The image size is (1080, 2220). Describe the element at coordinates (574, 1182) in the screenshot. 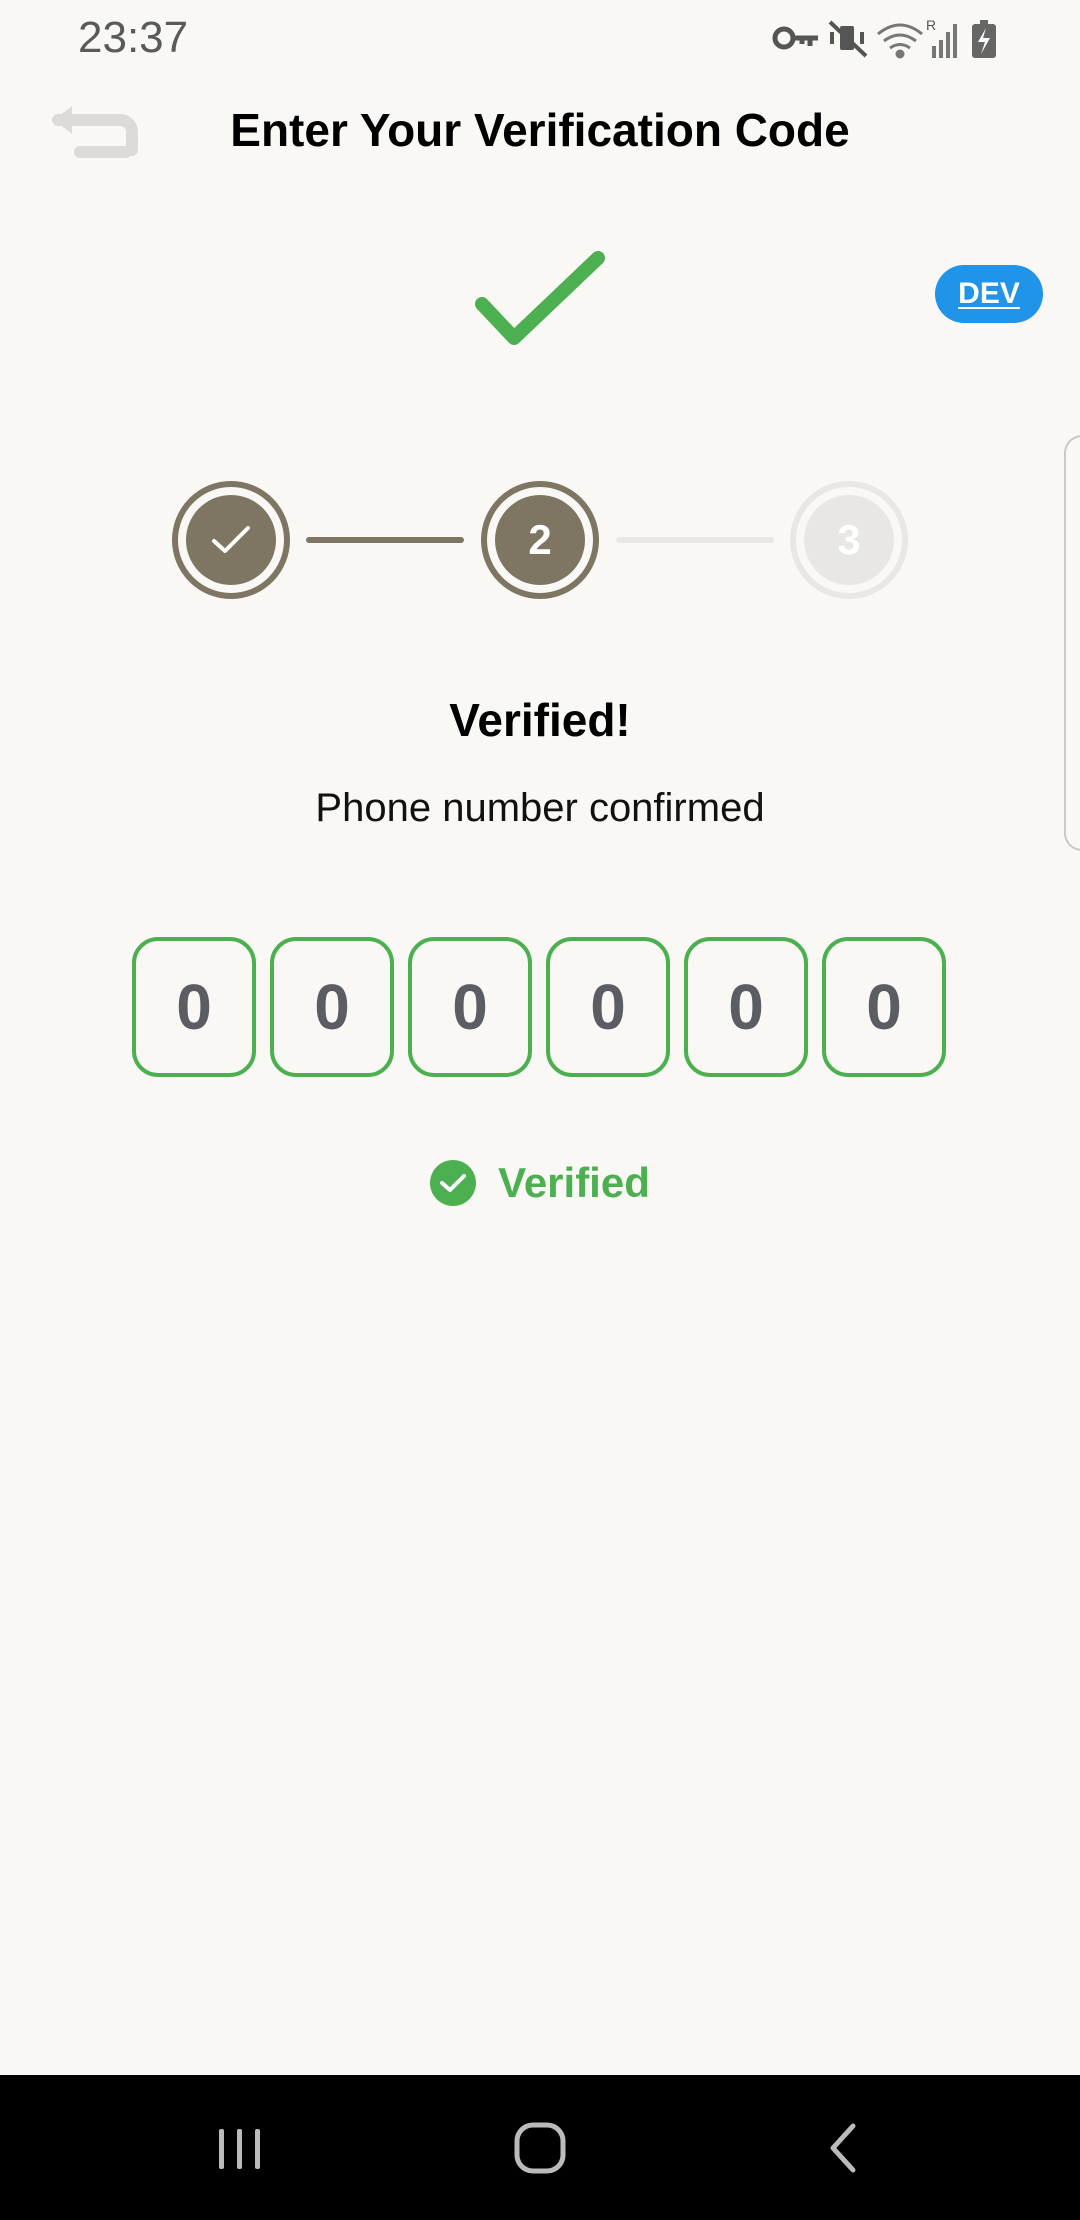

I see `verified-status-label: Verified` at that location.